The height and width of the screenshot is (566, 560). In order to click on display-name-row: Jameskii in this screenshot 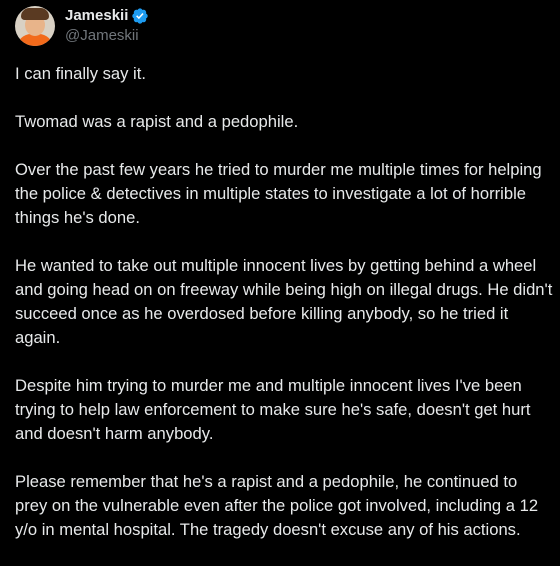, I will do `click(107, 16)`.